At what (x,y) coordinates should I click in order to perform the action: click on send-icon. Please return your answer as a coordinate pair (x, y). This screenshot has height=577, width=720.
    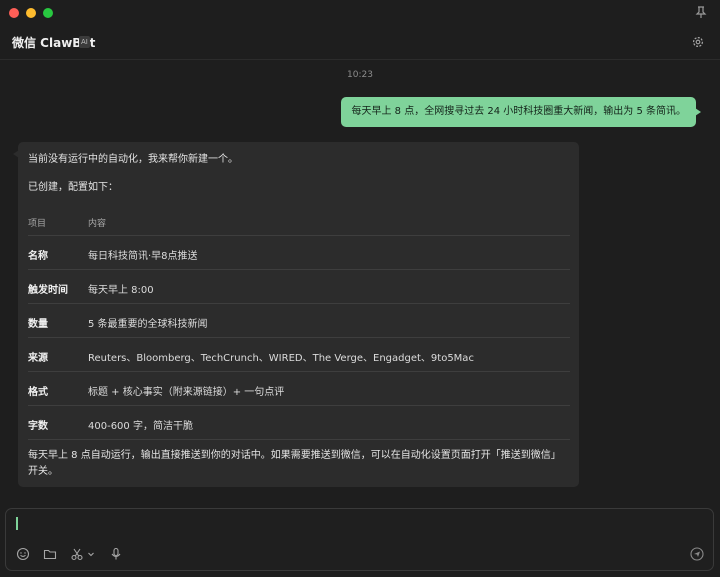
    Looking at the image, I should click on (697, 554).